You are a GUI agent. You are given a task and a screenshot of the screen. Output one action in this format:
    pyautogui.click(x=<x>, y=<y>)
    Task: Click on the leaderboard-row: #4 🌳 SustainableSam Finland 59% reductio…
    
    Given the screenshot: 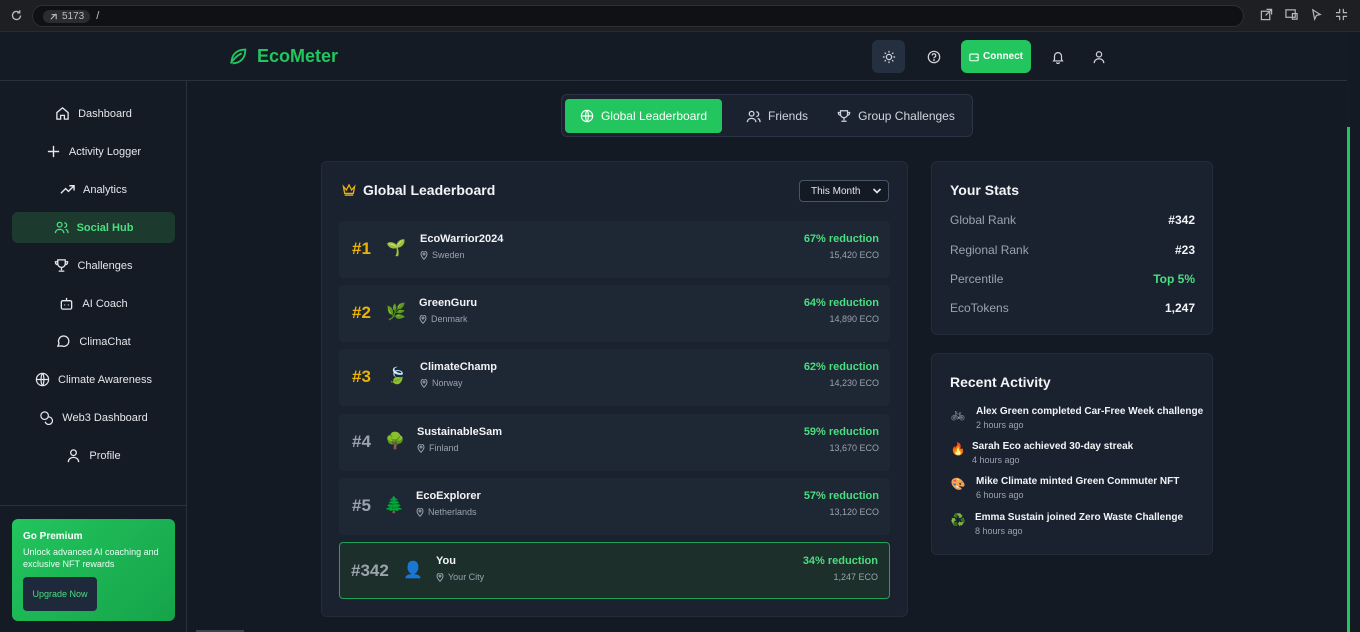 What is the action you would take?
    pyautogui.click(x=614, y=442)
    